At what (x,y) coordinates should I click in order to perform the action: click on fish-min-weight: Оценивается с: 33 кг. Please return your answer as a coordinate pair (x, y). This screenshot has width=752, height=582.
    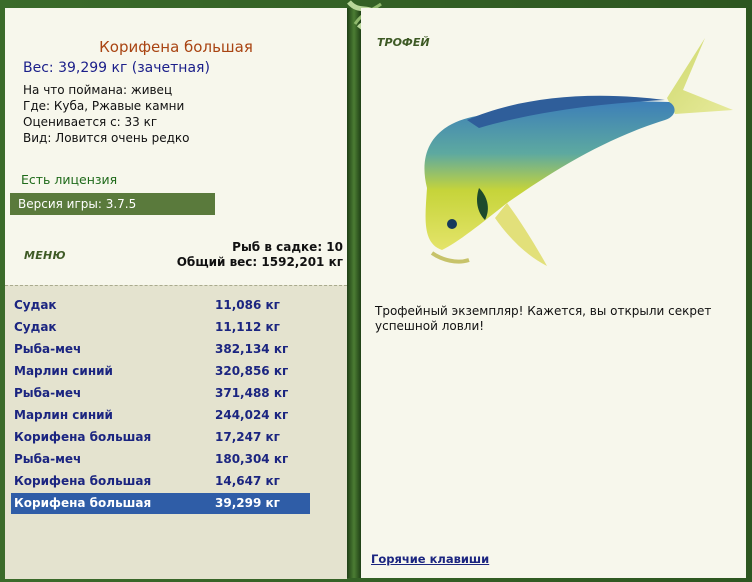
    Looking at the image, I should click on (90, 122).